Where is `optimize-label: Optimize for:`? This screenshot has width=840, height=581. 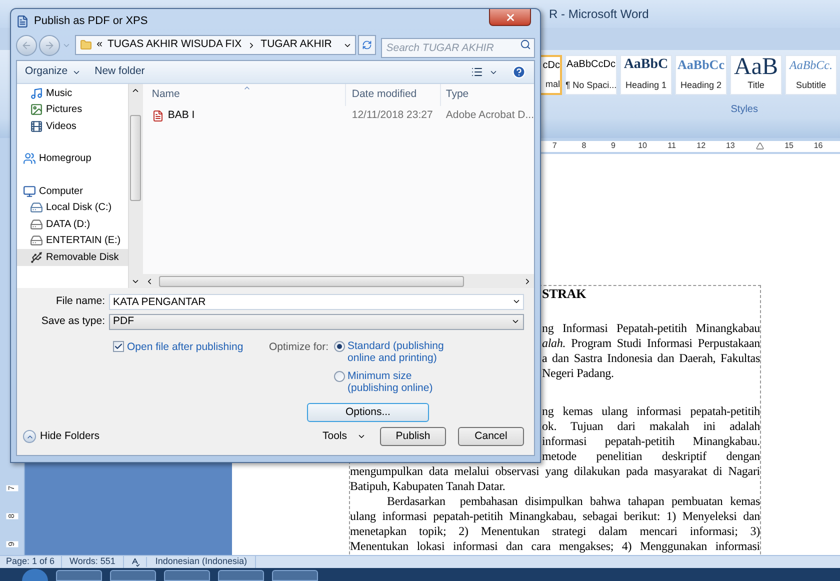 optimize-label: Optimize for: is located at coordinates (299, 347).